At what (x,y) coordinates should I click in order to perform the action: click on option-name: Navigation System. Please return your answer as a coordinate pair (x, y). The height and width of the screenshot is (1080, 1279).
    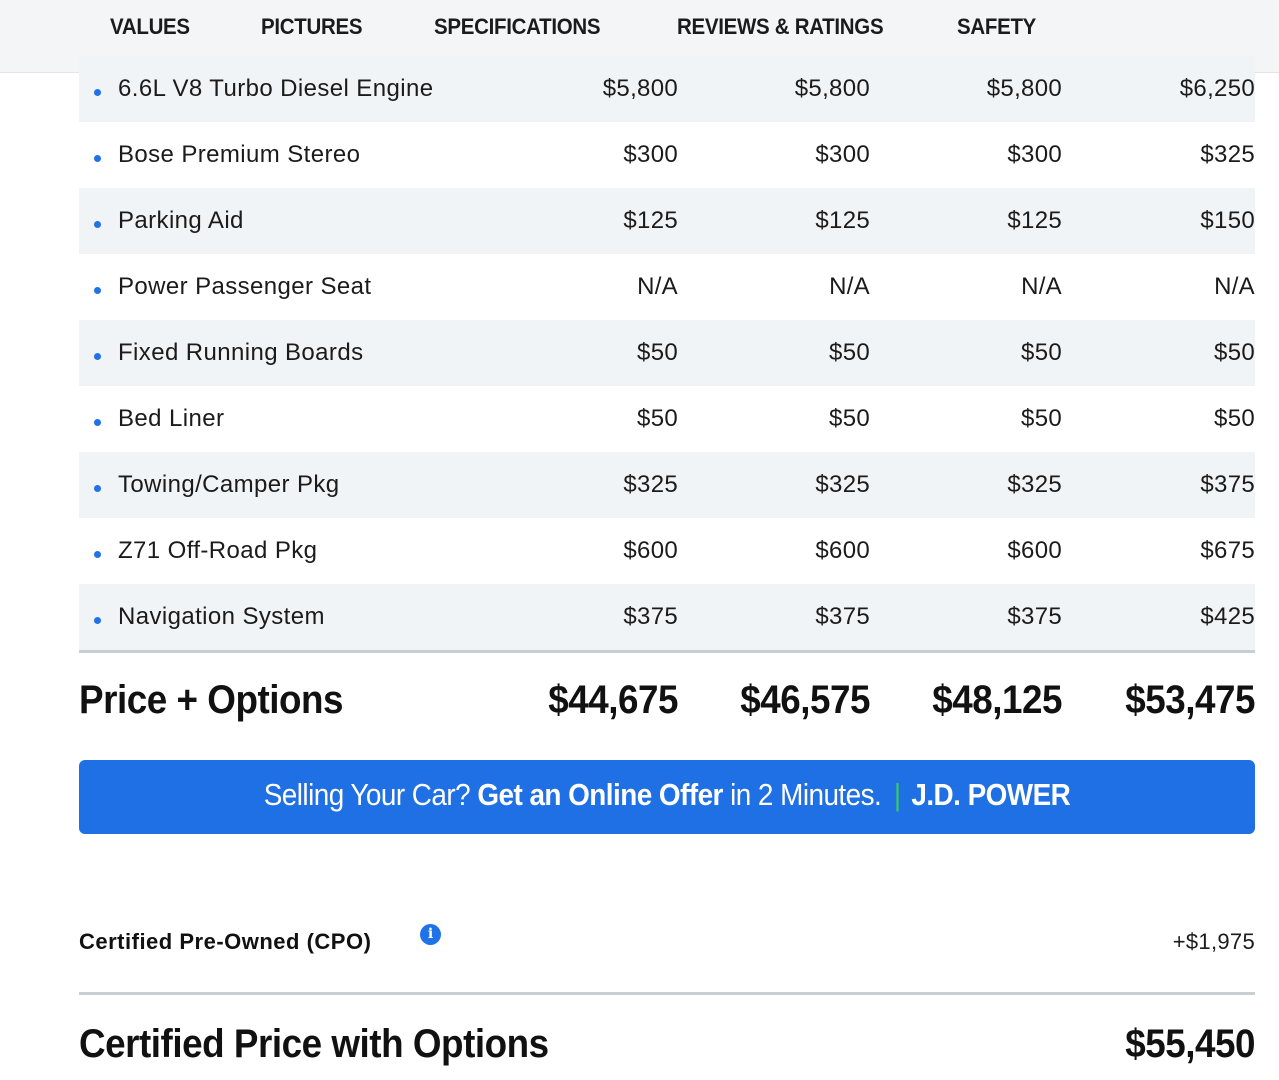
    Looking at the image, I should click on (221, 616).